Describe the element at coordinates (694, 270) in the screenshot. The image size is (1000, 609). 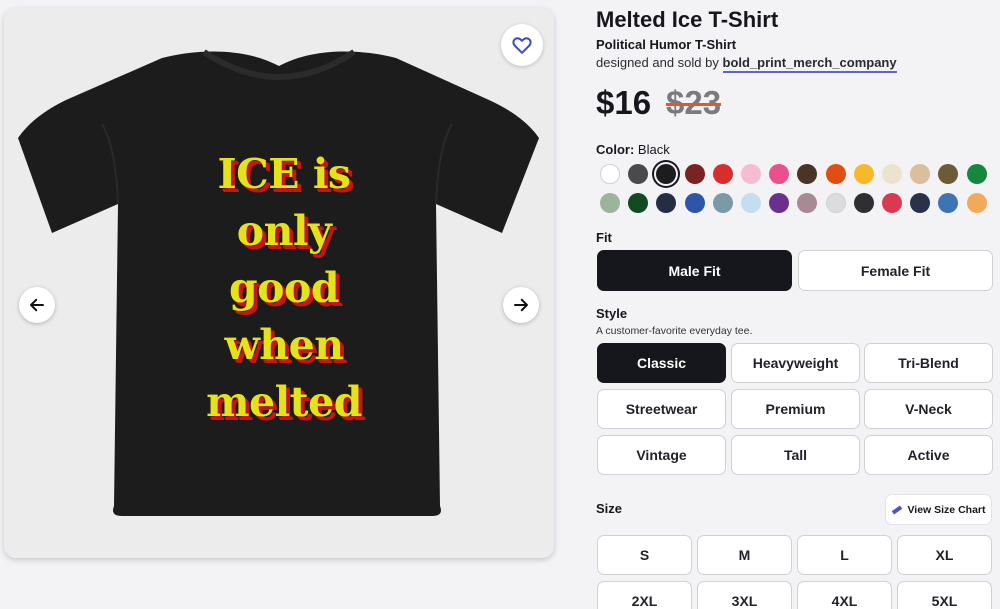
I see `fit-option-male: Male Fit` at that location.